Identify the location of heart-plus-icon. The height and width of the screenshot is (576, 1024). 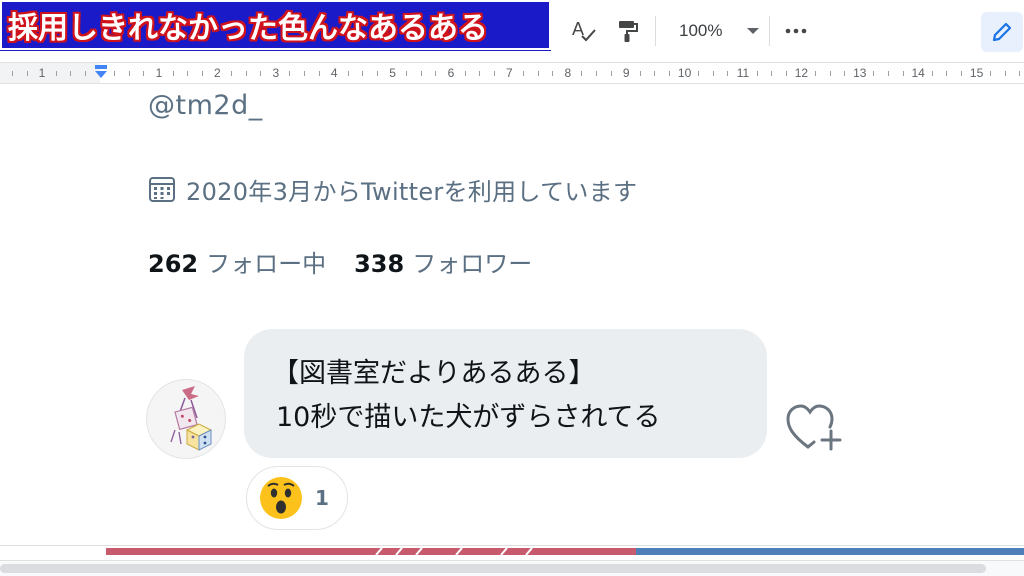
(814, 427).